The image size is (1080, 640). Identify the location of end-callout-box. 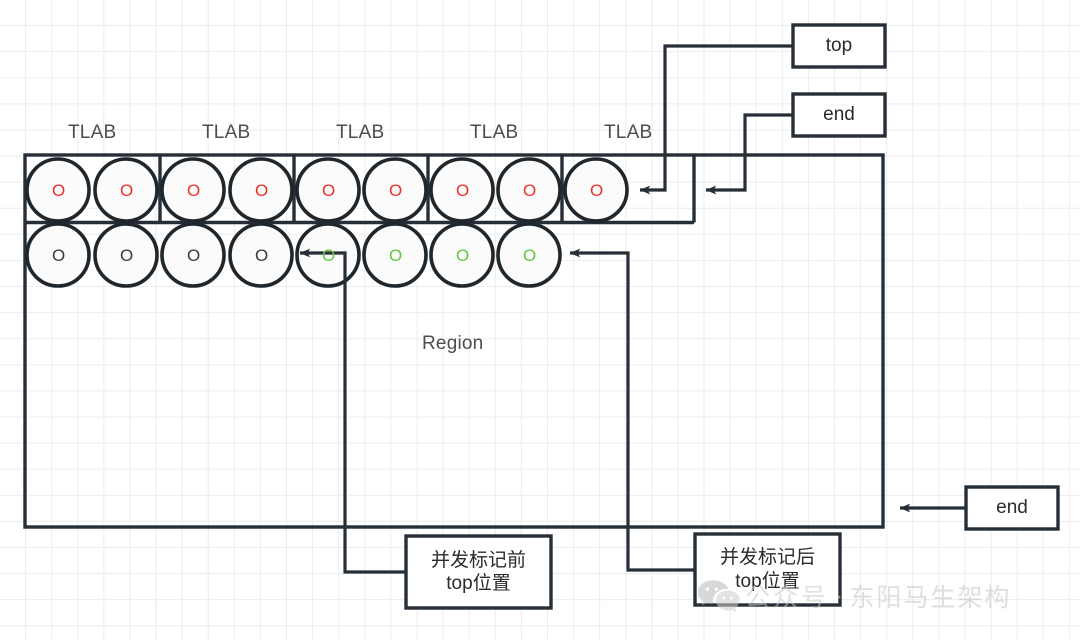
(839, 115).